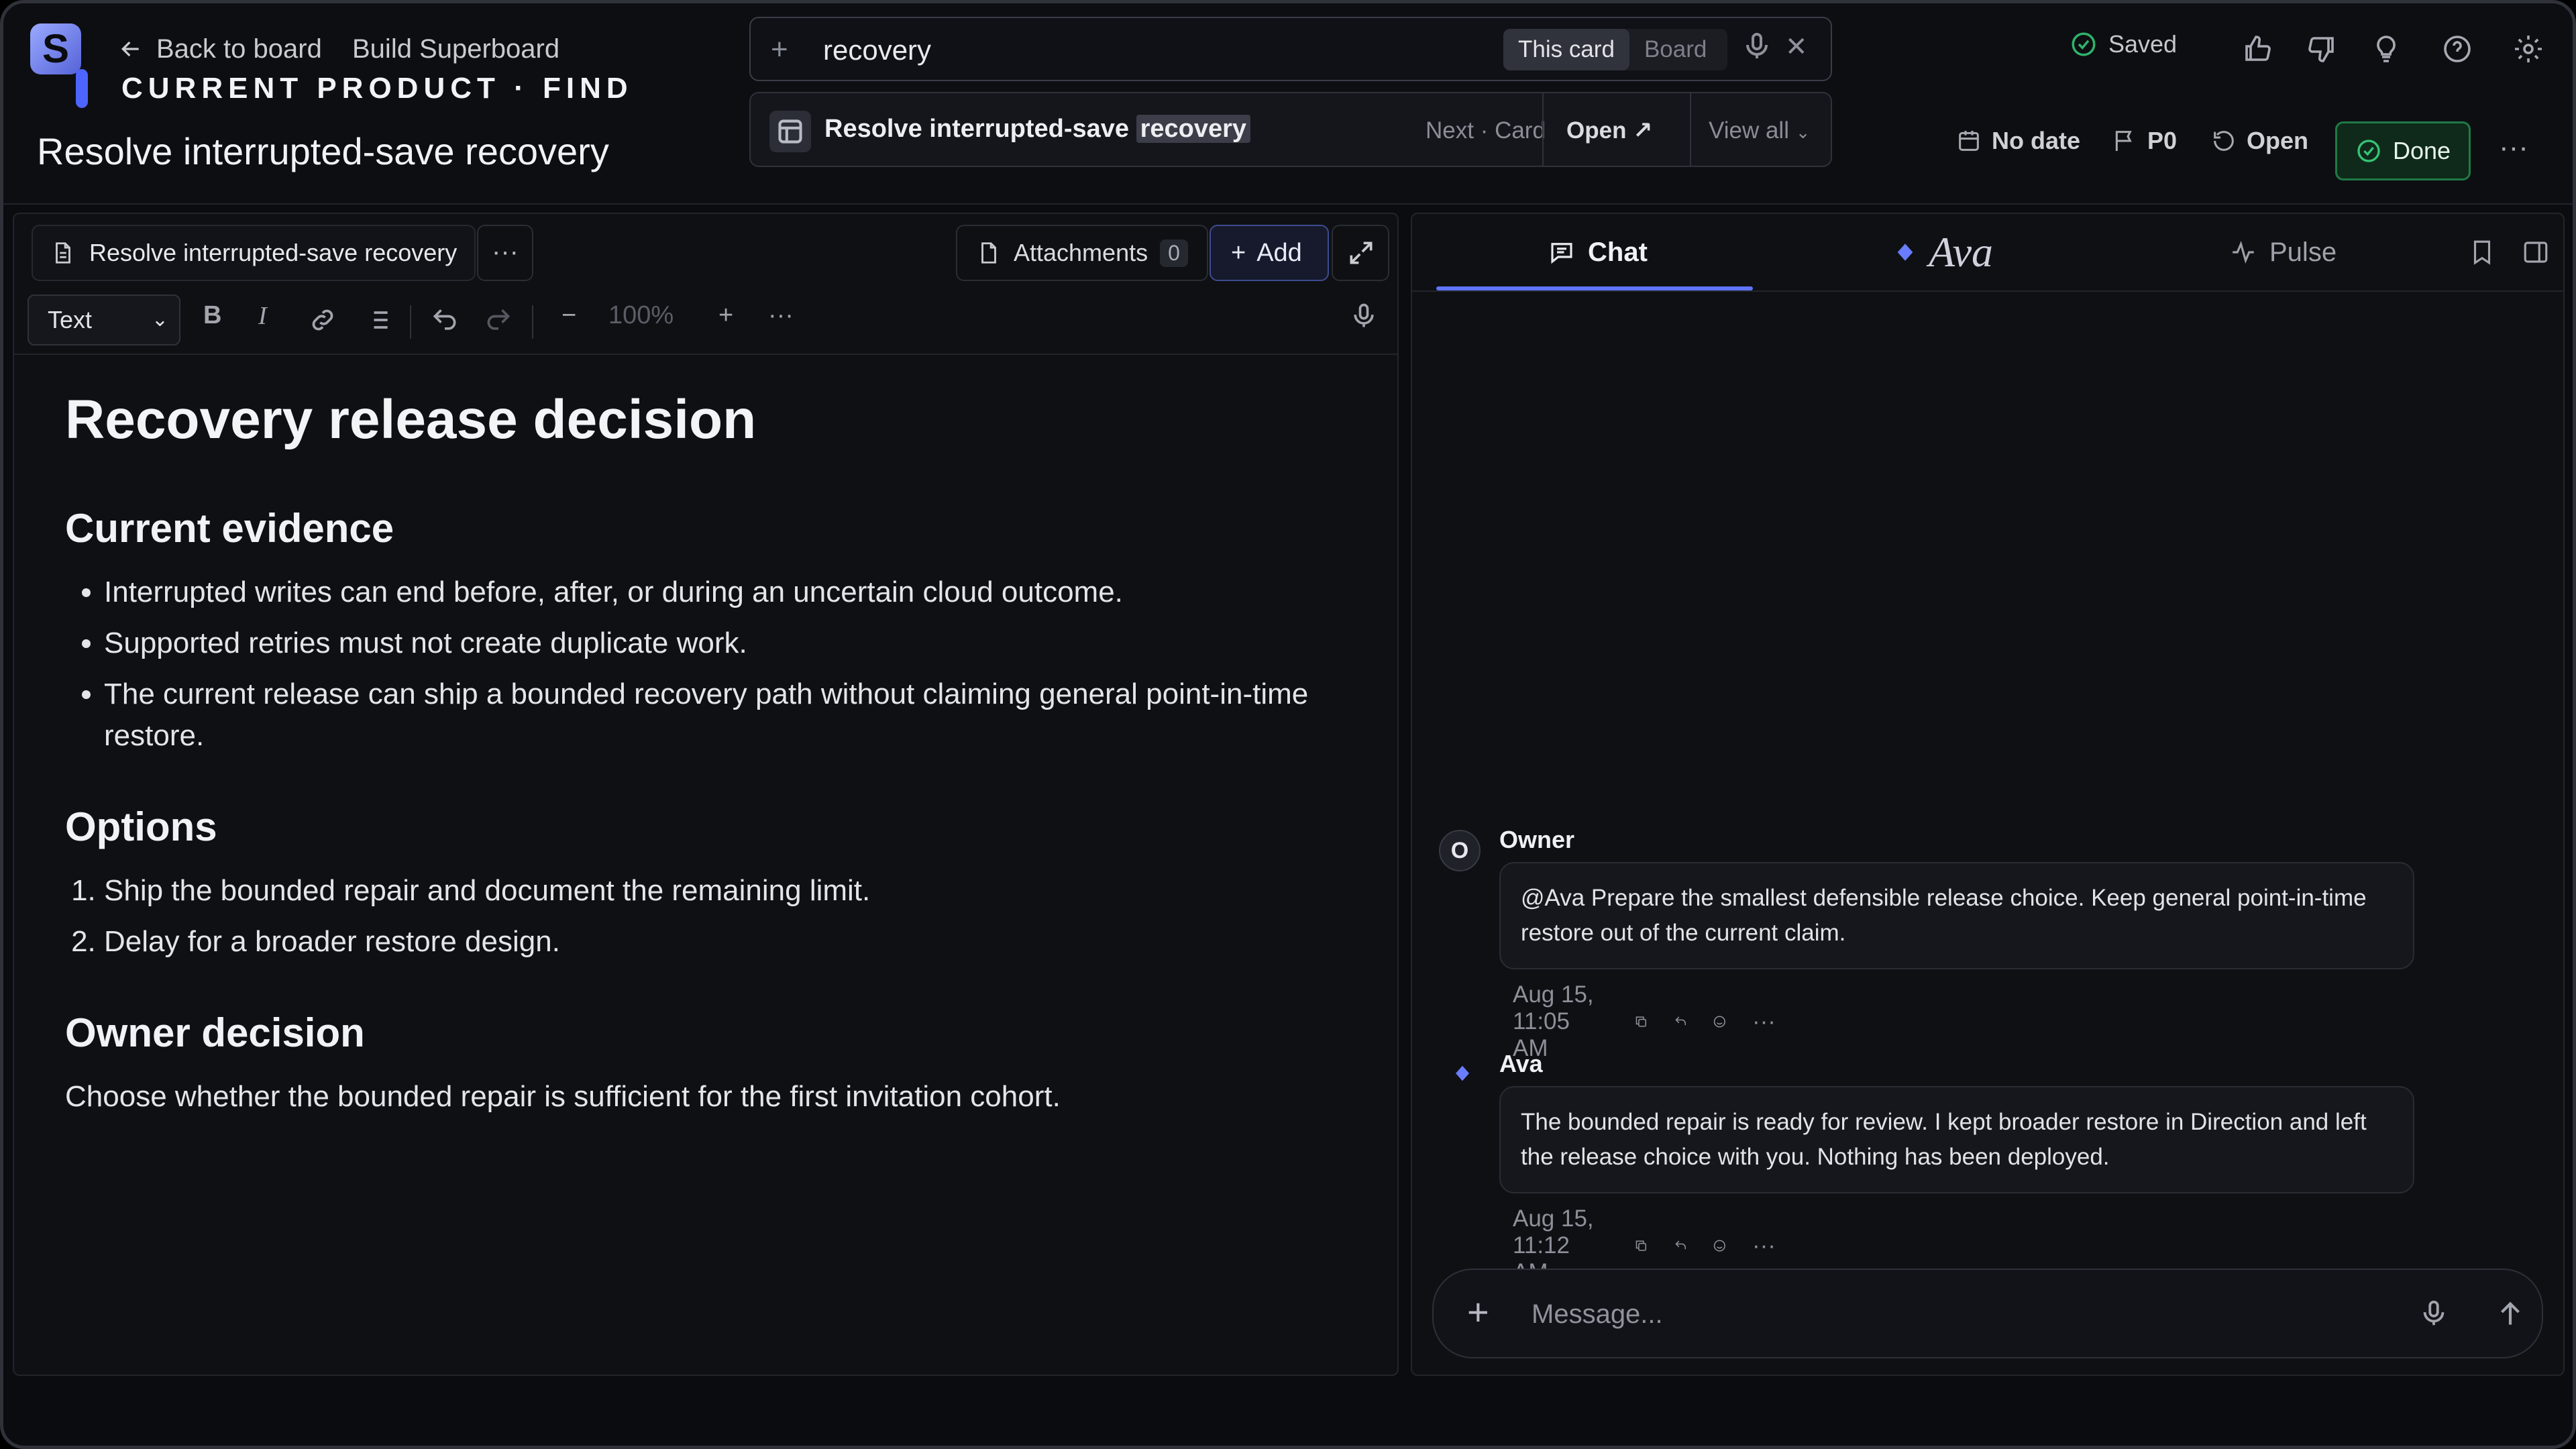  Describe the element at coordinates (70, 319) in the screenshot. I see `block-type-value: Text` at that location.